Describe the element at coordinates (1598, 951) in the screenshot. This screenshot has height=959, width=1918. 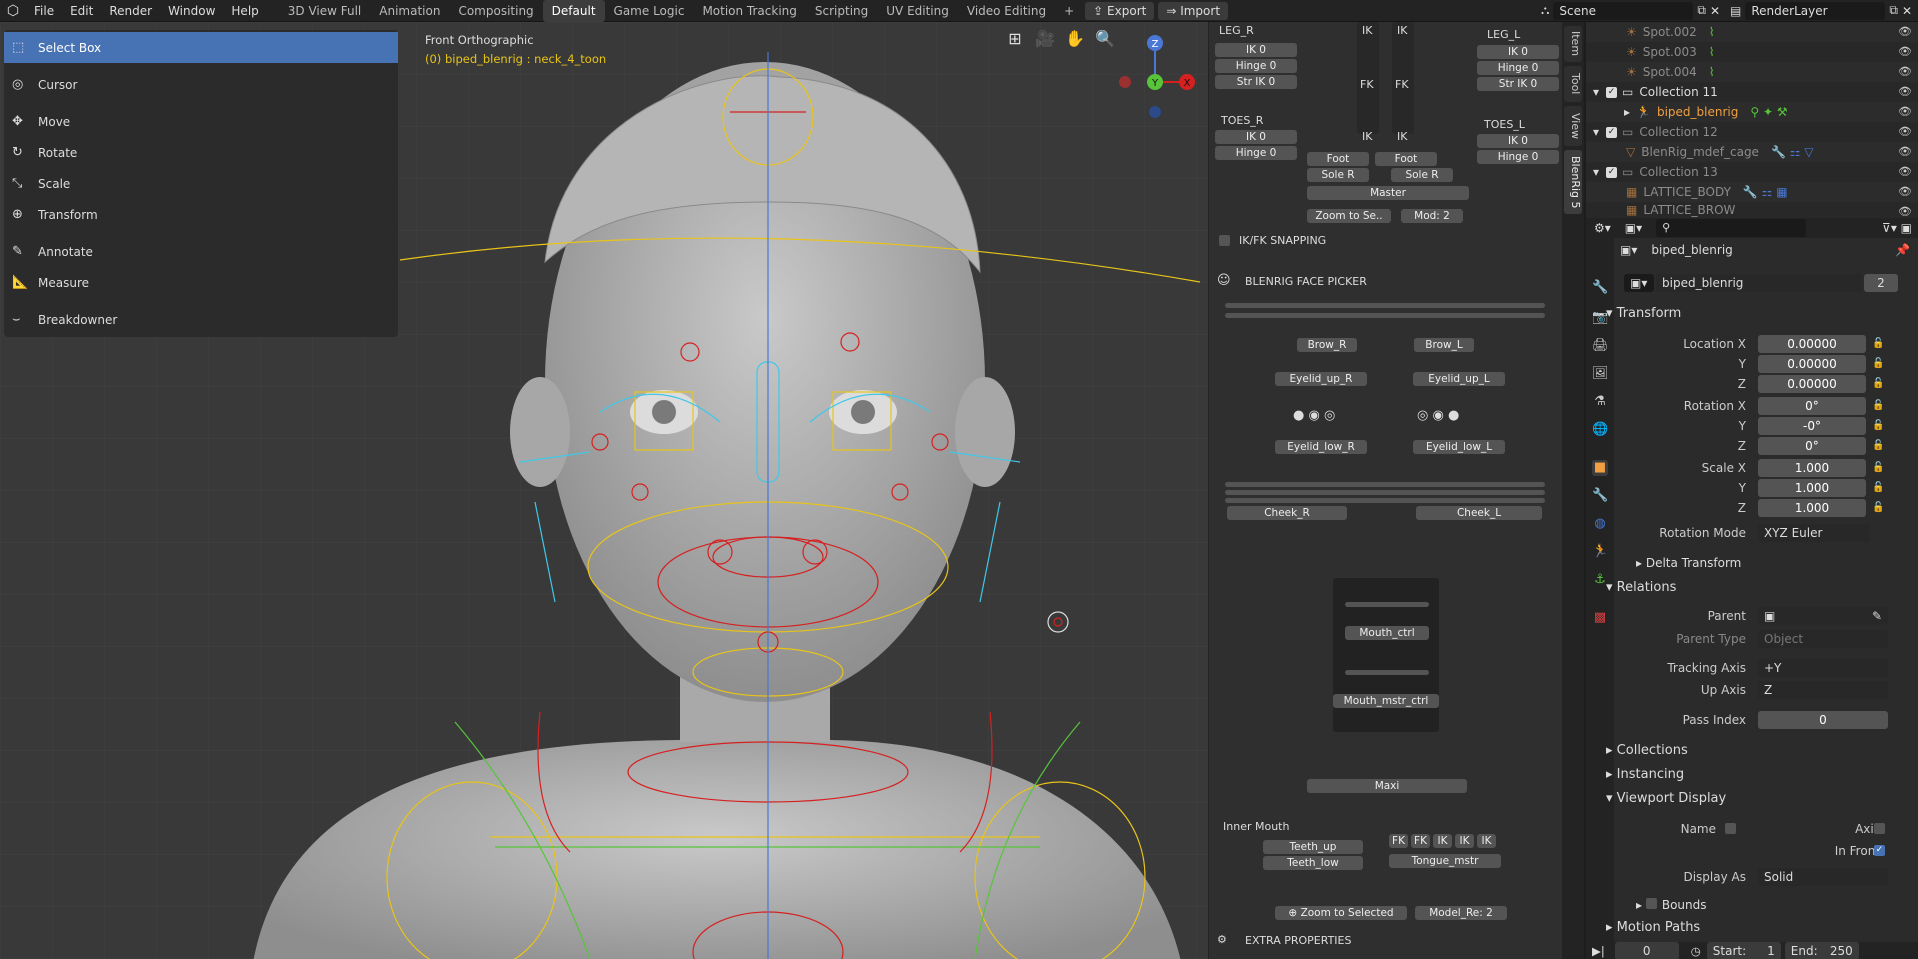
I see `play-icon: ▶|` at that location.